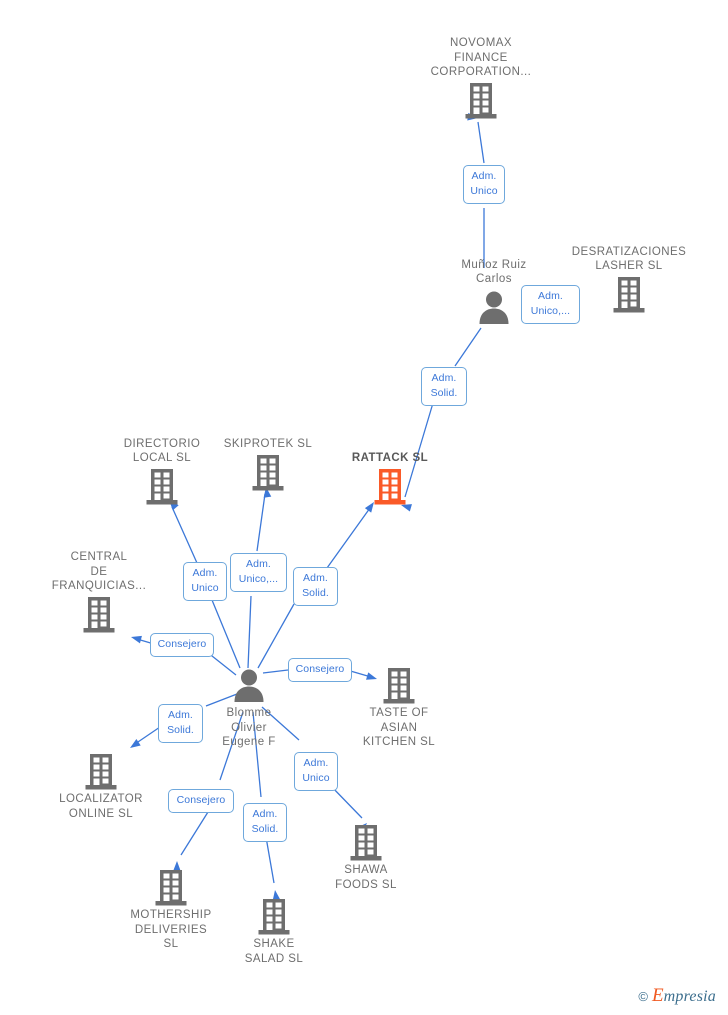  I want to click on empresia-watermark: © Empresia, so click(677, 996).